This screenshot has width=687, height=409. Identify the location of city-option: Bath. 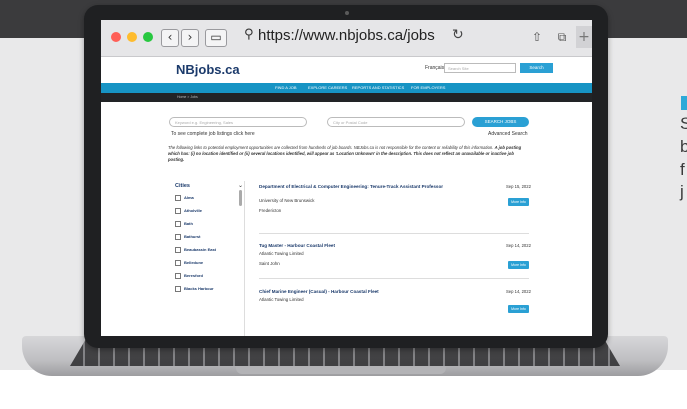
(184, 225).